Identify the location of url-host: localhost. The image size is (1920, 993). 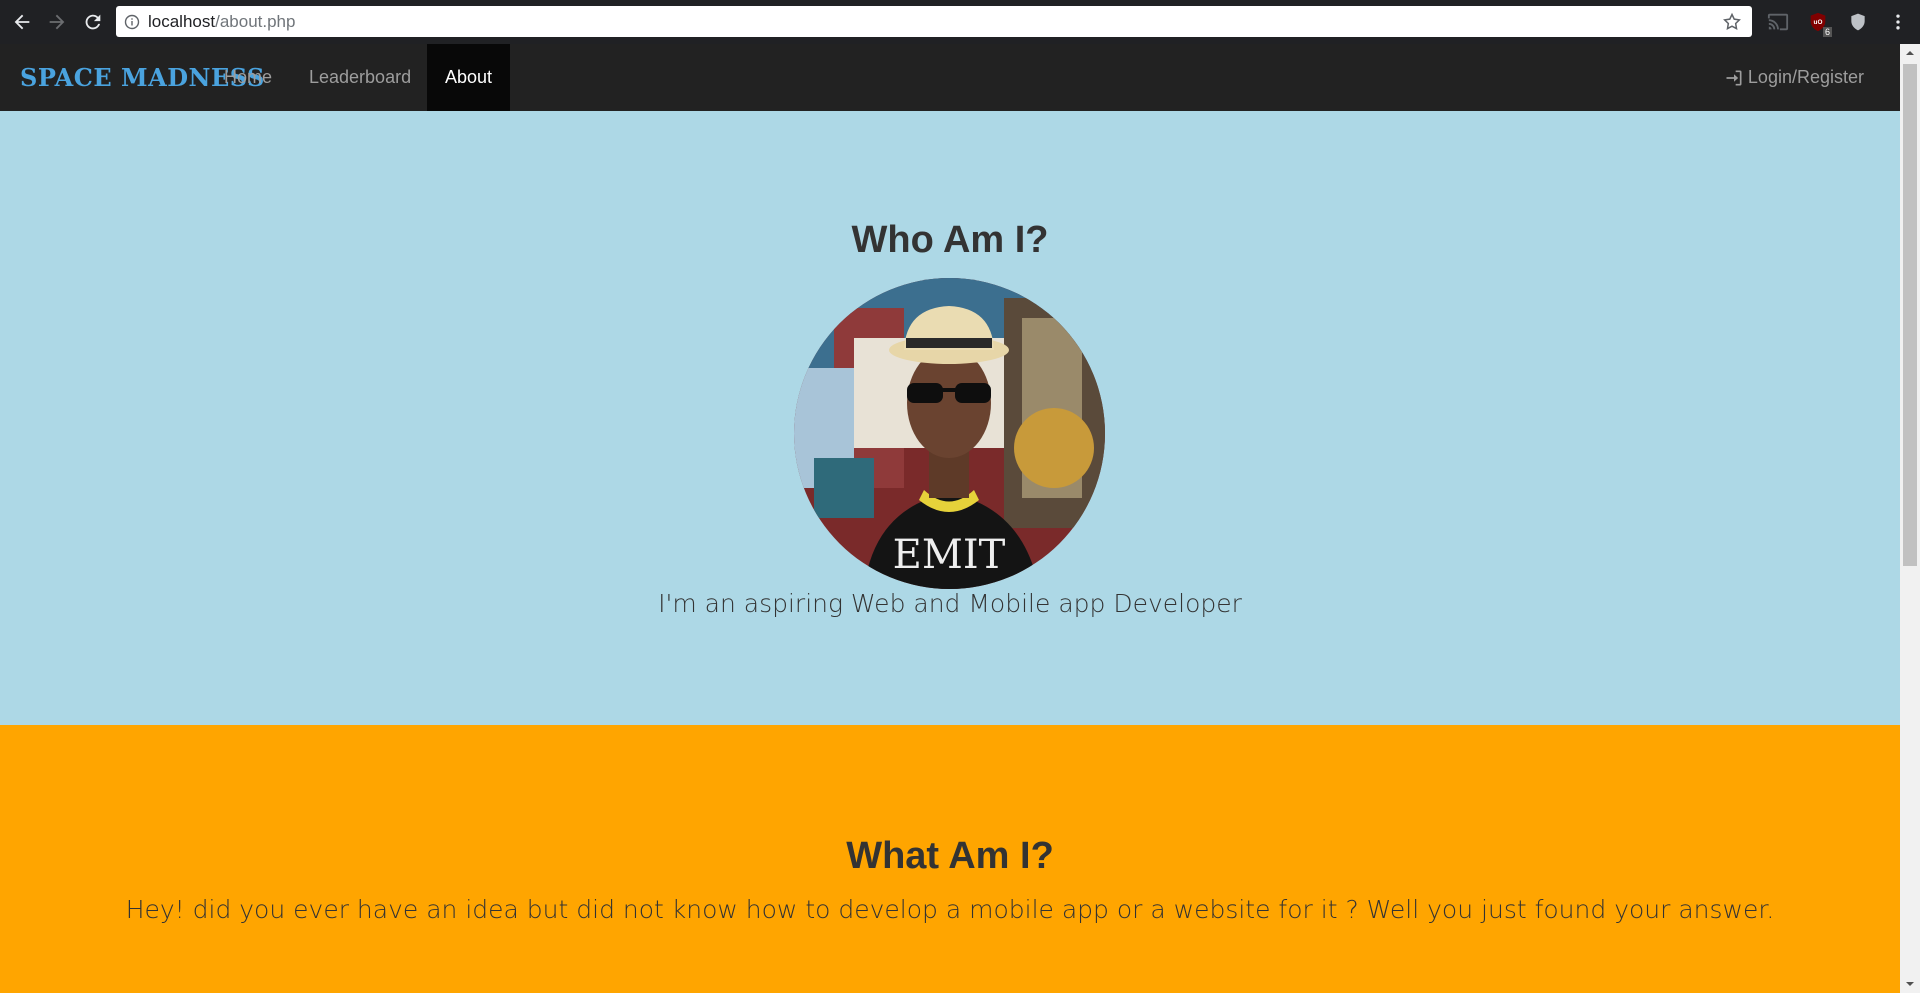
(182, 21).